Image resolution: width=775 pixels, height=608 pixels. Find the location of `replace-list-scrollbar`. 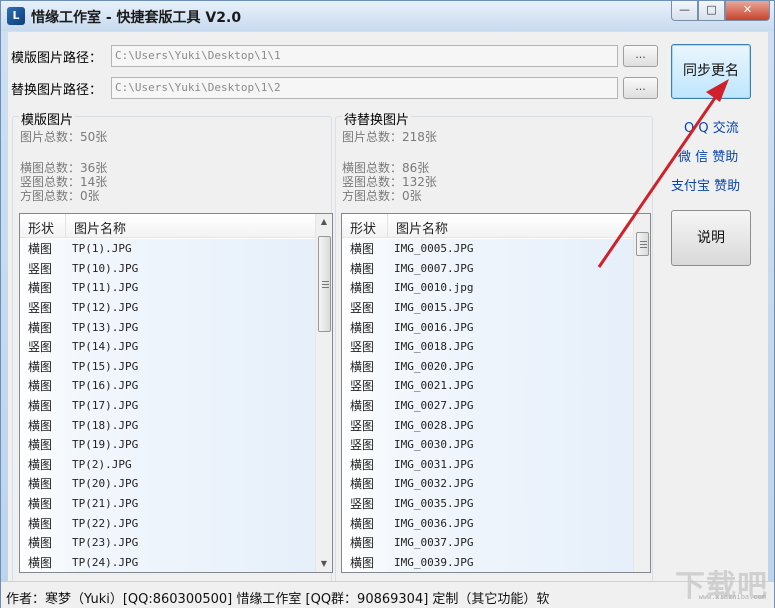

replace-list-scrollbar is located at coordinates (641, 393).